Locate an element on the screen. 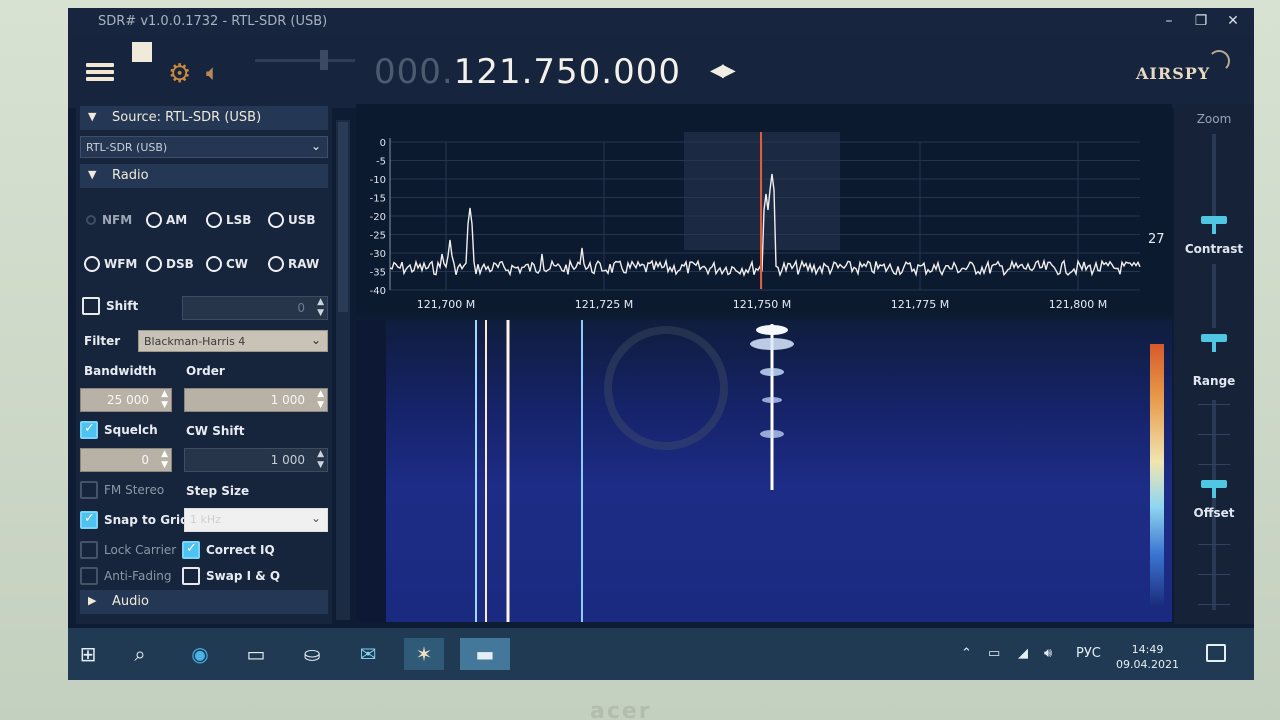 The height and width of the screenshot is (720, 1280). lock-carrier-checkbox: Lock Carrier is located at coordinates (130, 550).